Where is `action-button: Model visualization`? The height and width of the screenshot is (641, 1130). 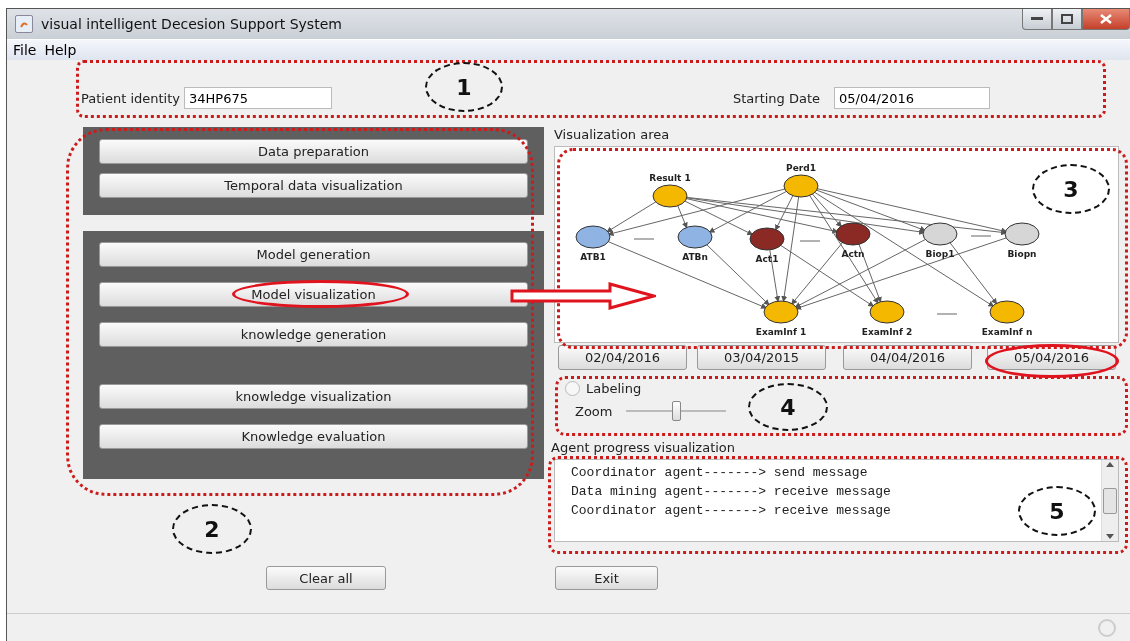
action-button: Model visualization is located at coordinates (313, 294).